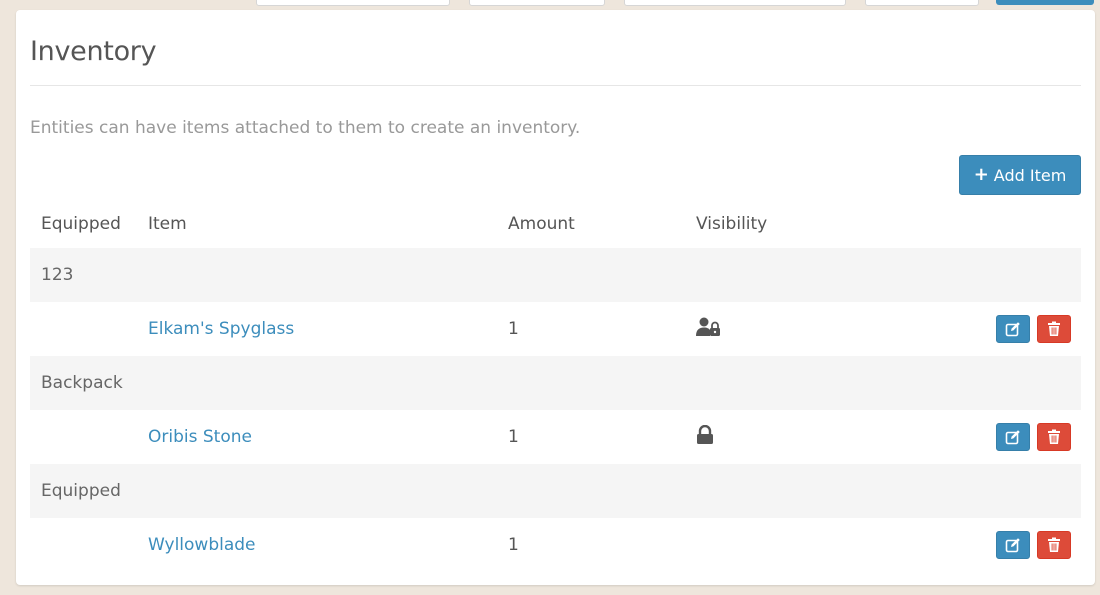 This screenshot has width=1100, height=595. I want to click on add-item-button: + Add Item, so click(1020, 175).